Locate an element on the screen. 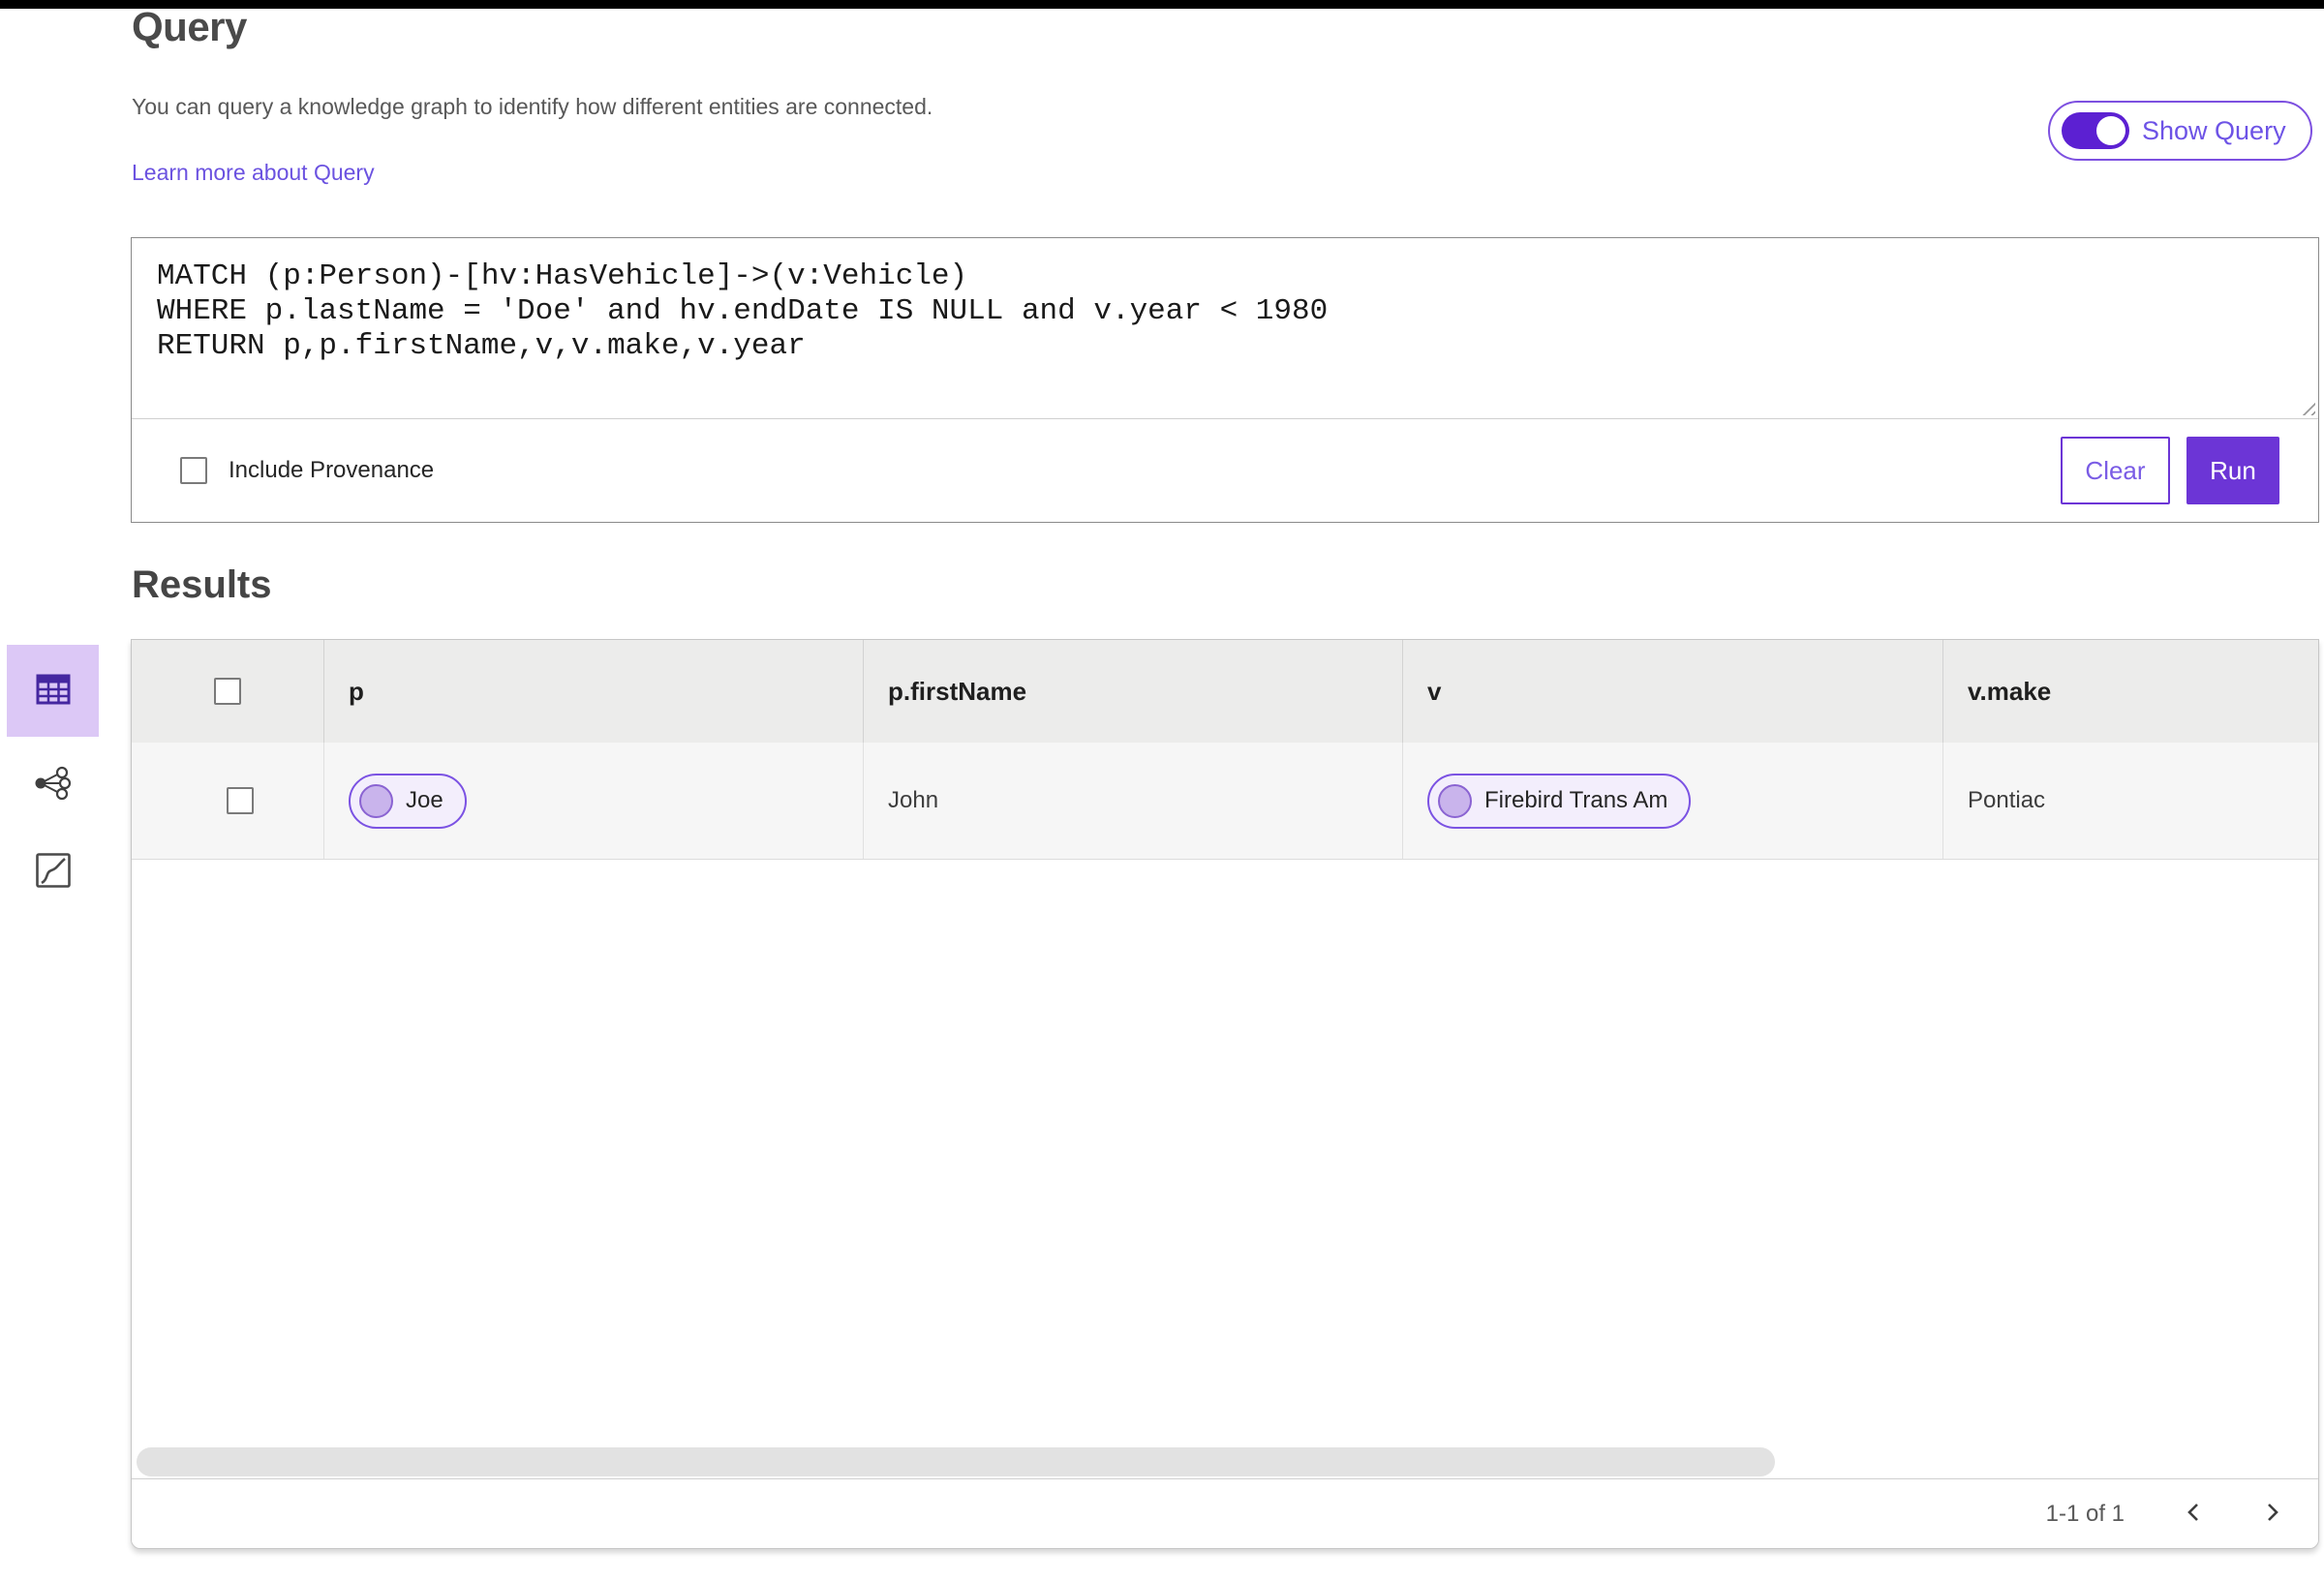  show-query-toggle: Show Query is located at coordinates (2180, 131).